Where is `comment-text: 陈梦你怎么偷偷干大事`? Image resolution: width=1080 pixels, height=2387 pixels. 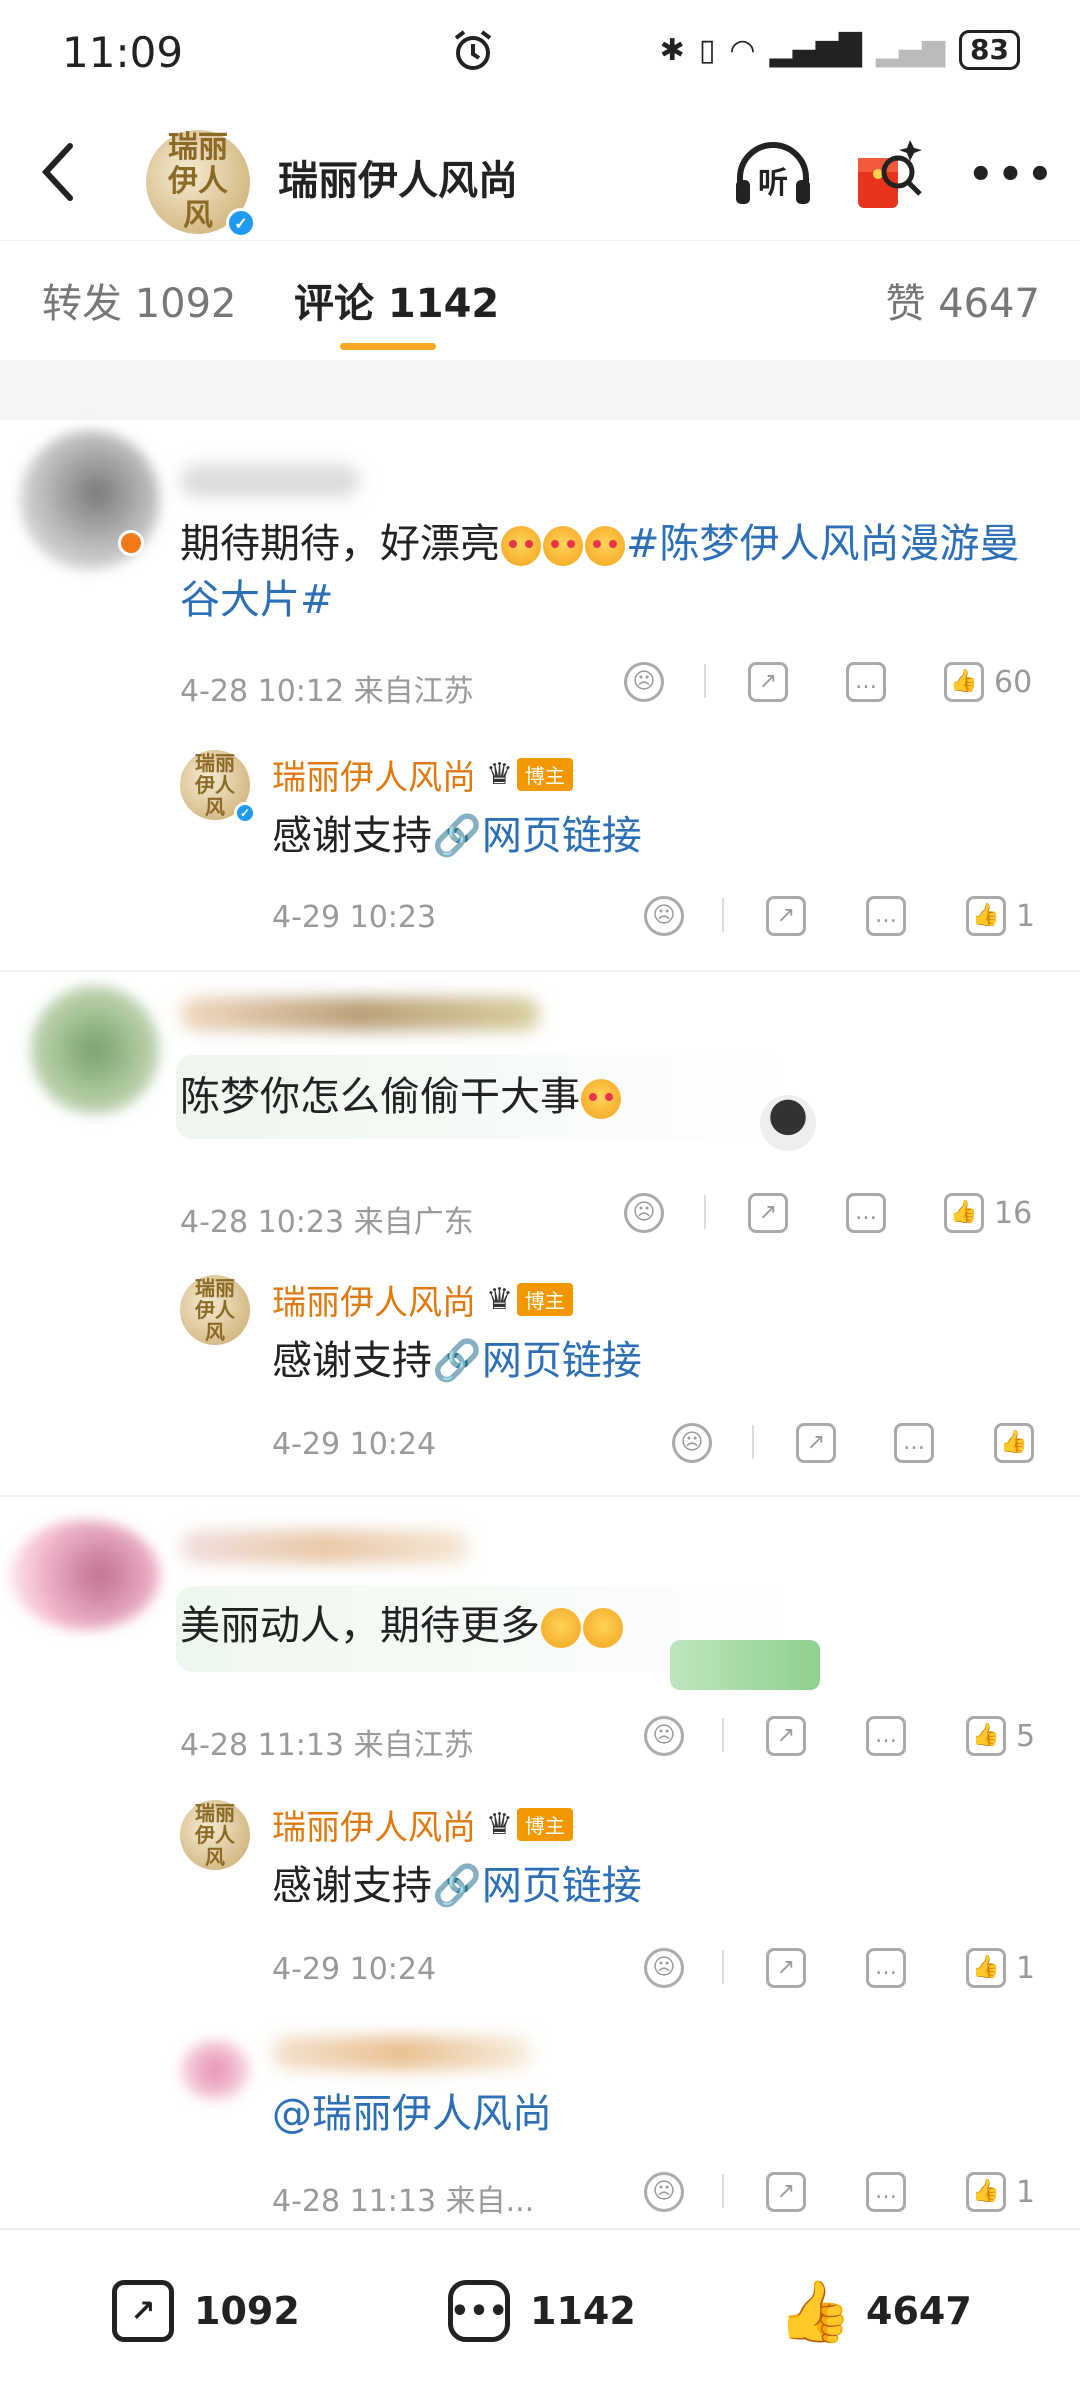
comment-text: 陈梦你怎么偷偷干大事 is located at coordinates (401, 1097).